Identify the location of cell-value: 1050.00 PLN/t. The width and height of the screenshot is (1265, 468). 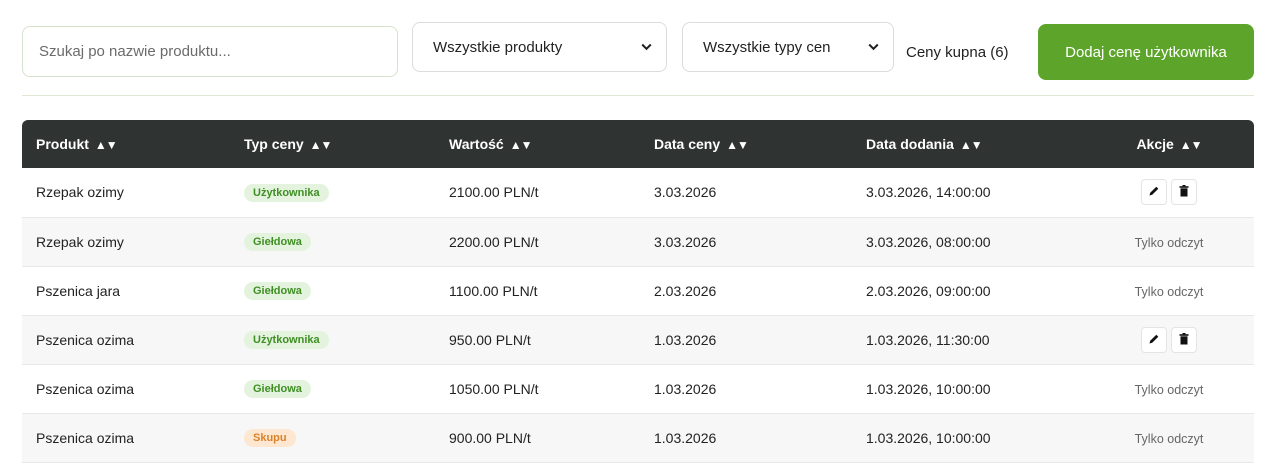
(494, 388).